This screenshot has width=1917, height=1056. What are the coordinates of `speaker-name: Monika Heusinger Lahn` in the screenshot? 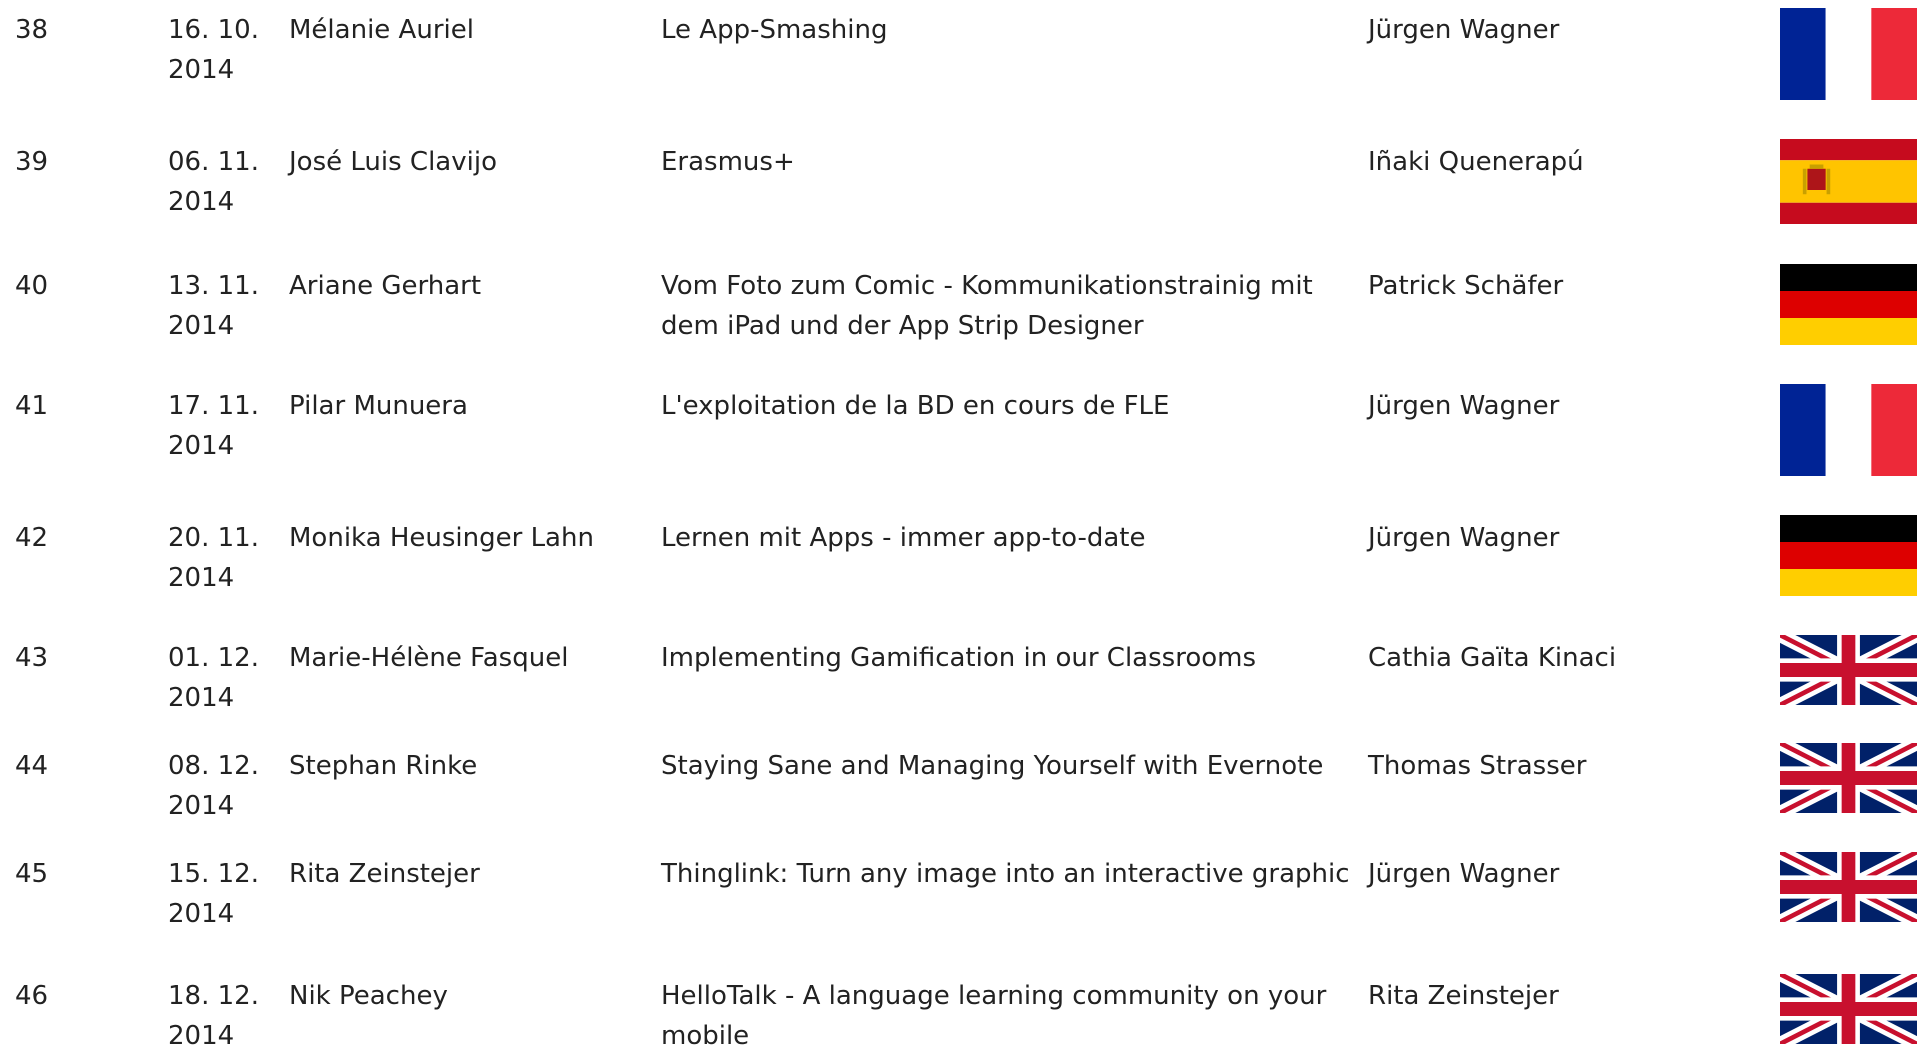 It's located at (441, 538).